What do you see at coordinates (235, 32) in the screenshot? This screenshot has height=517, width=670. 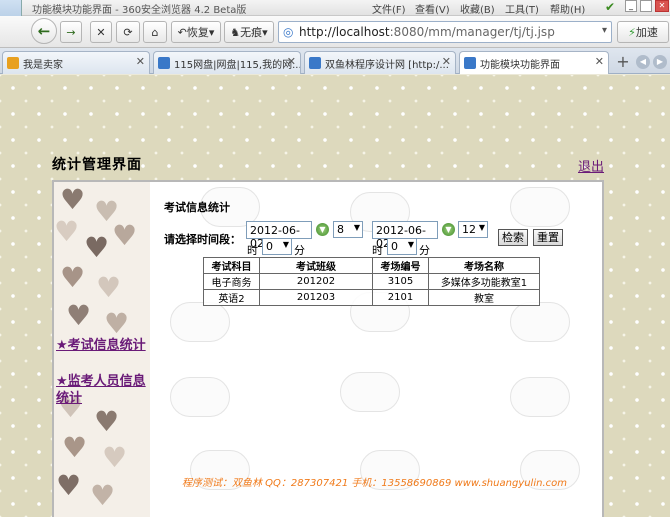 I see `no-trace-icon: ♞` at bounding box center [235, 32].